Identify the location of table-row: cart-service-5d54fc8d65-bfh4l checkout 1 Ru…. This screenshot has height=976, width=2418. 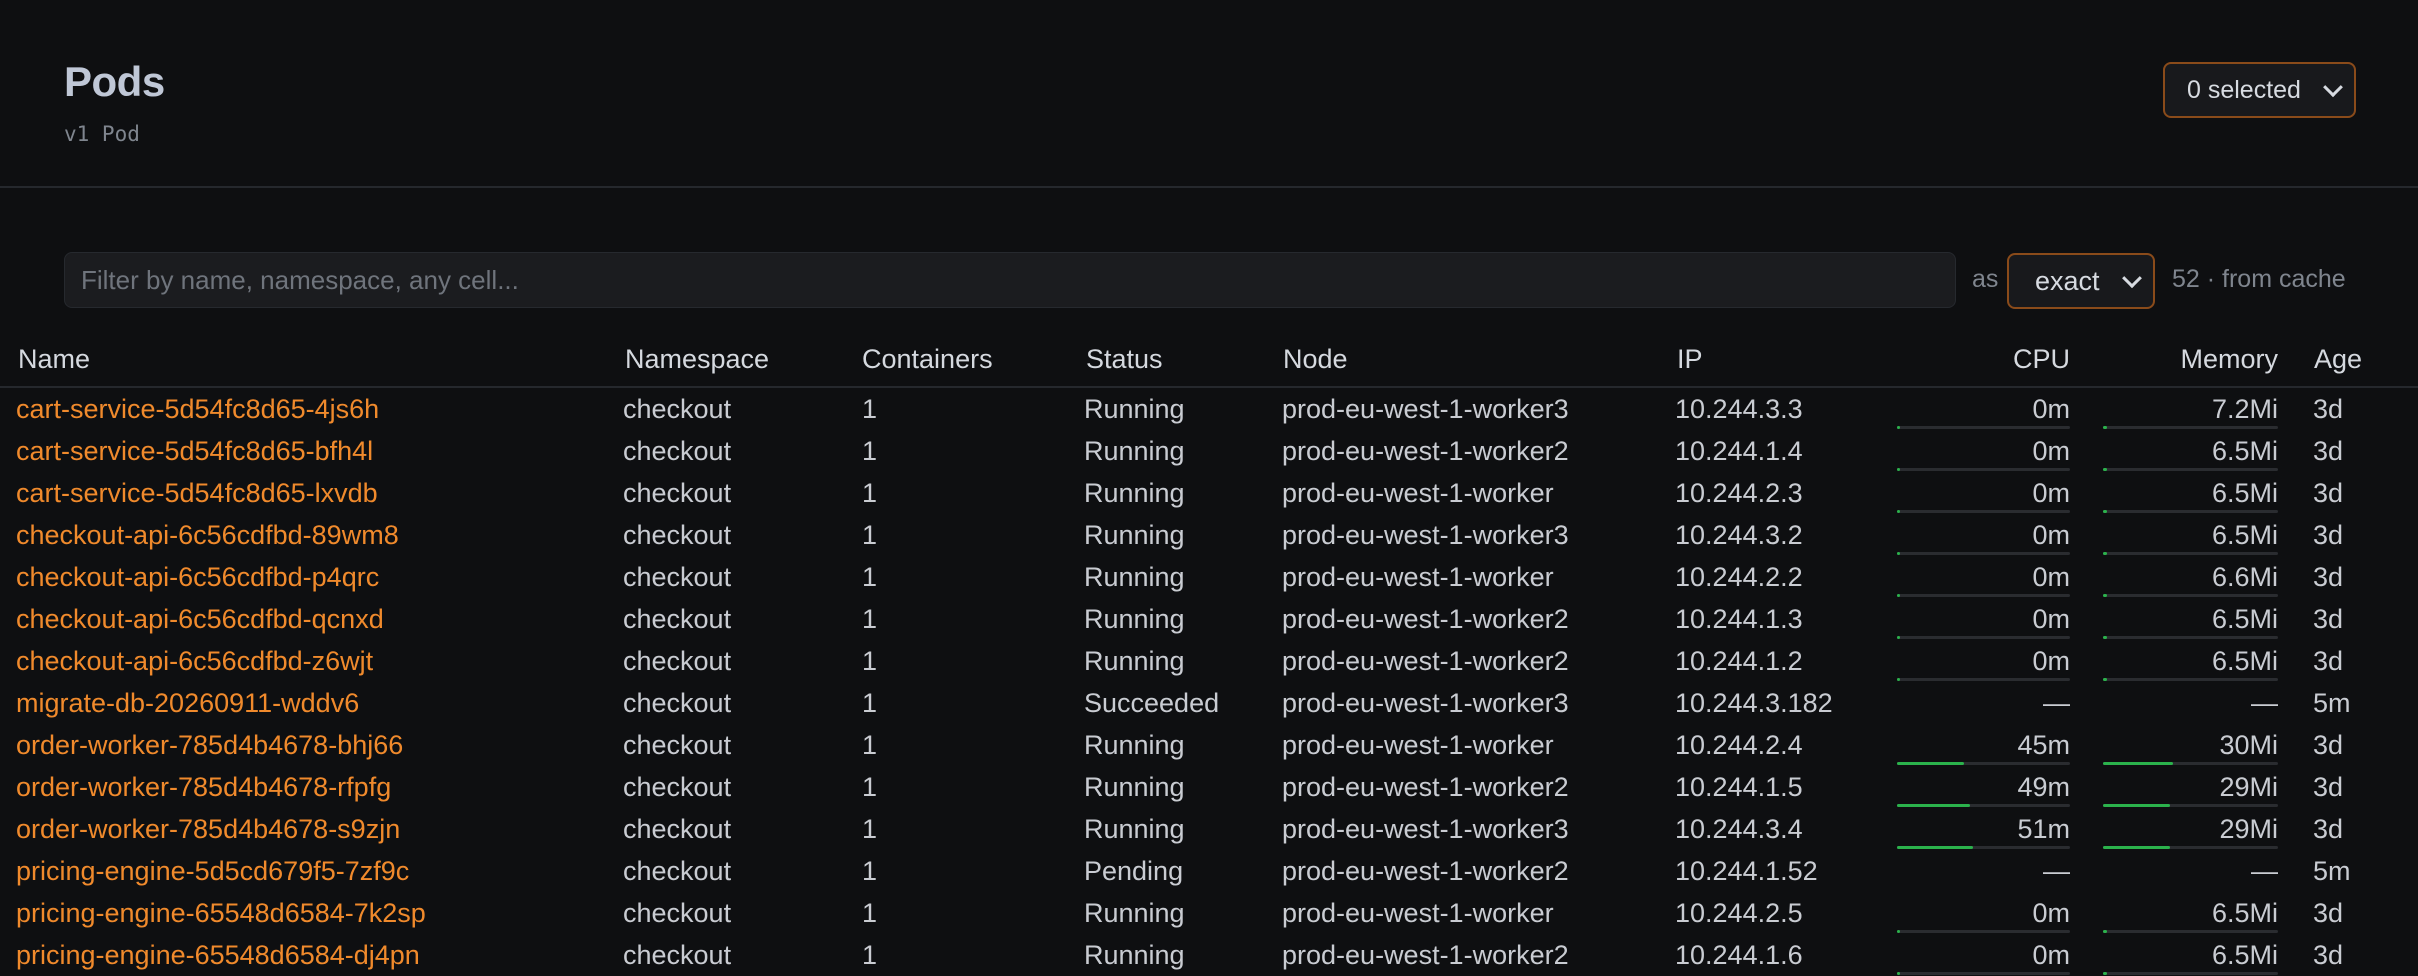
(1209, 451).